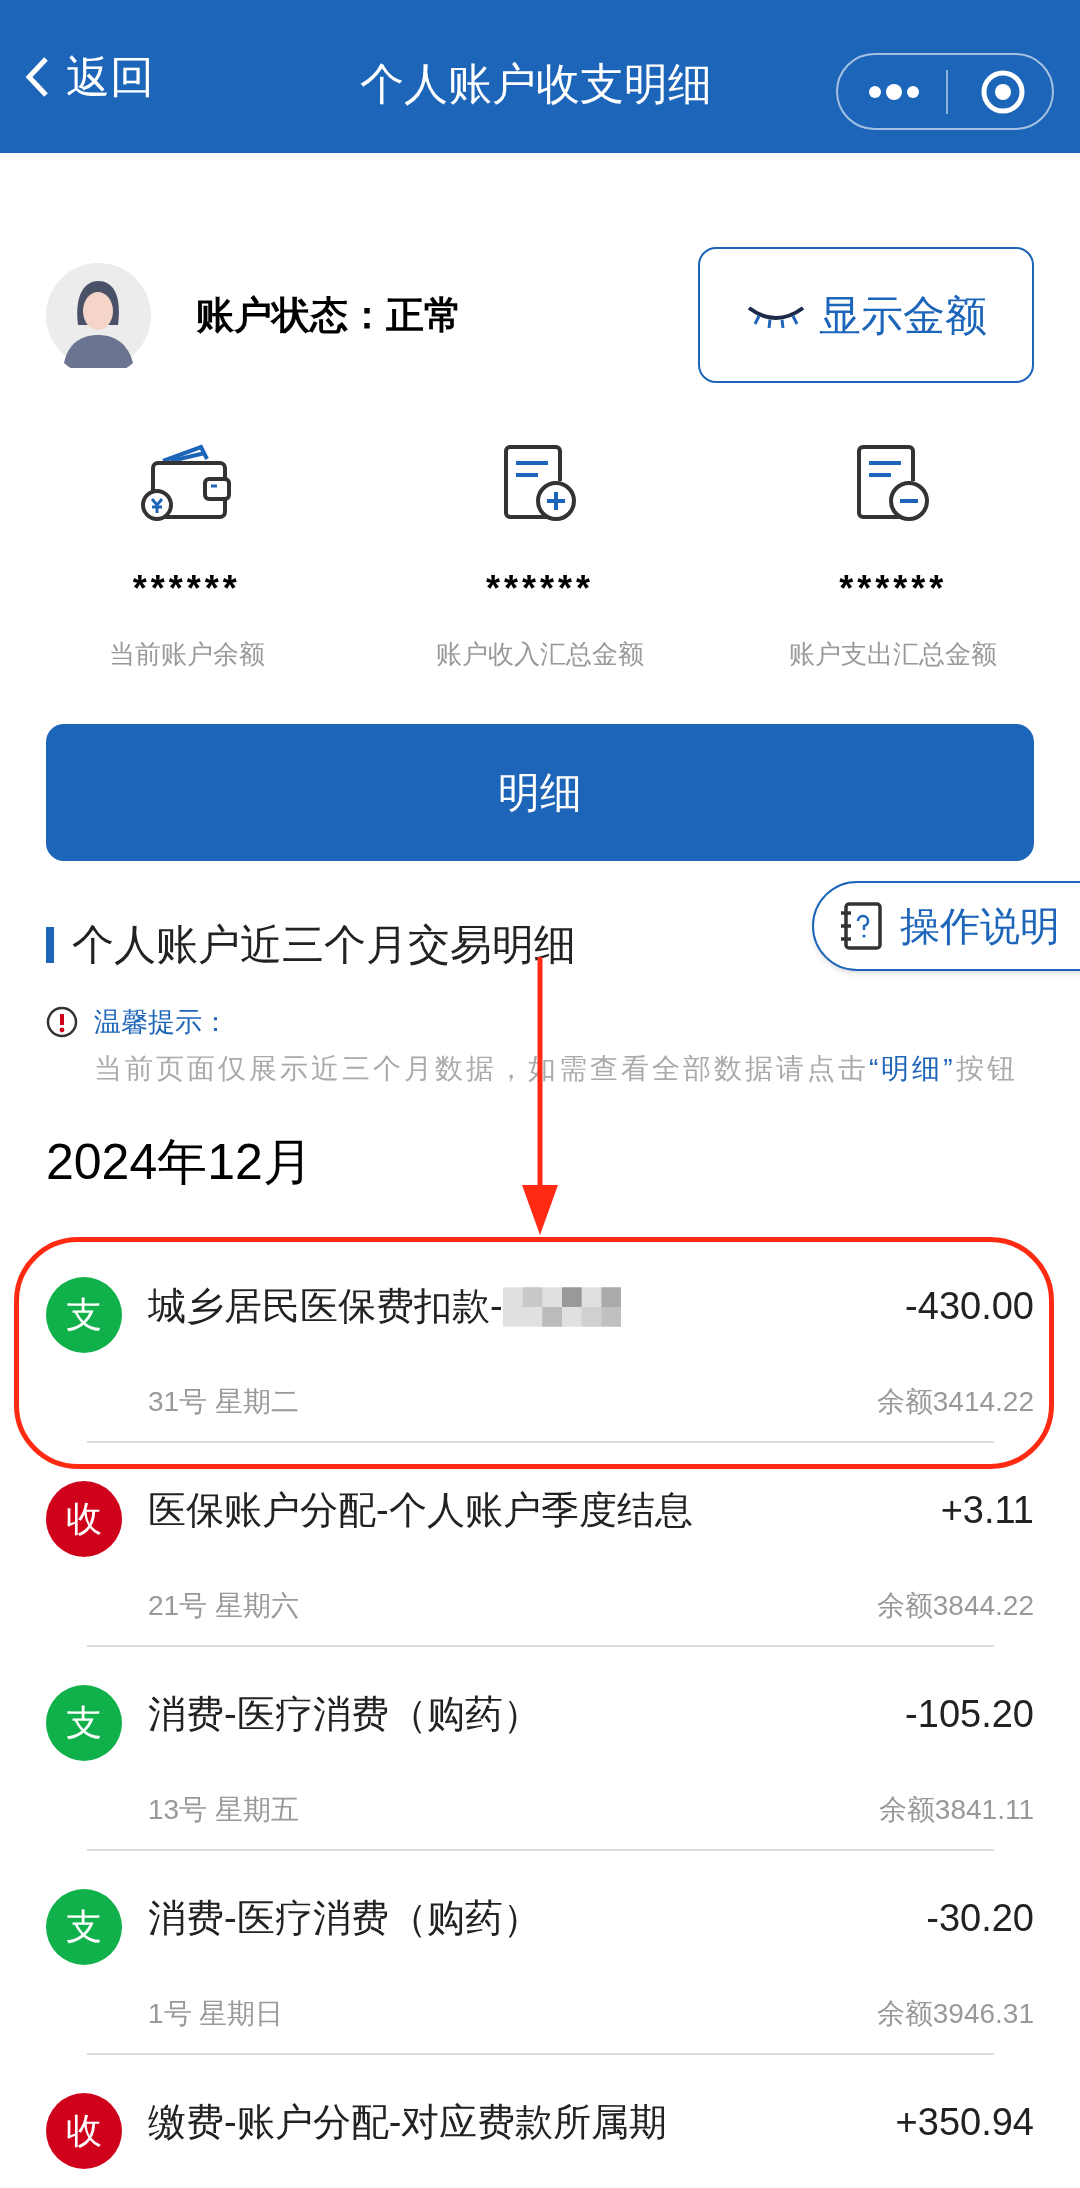 This screenshot has height=2188, width=1080. I want to click on details-button: 明细, so click(540, 792).